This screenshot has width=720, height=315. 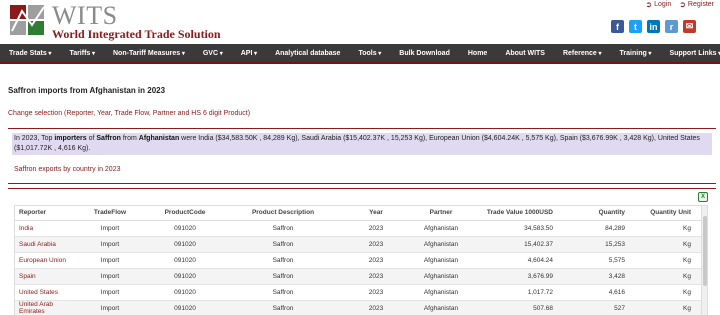 What do you see at coordinates (596, 260) in the screenshot?
I see `table-cell: 5,575` at bounding box center [596, 260].